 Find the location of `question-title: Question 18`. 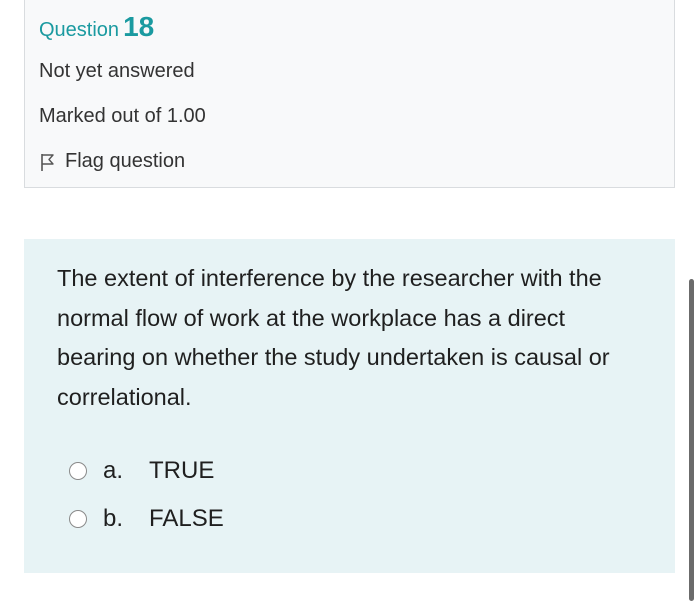

question-title: Question 18 is located at coordinates (96, 27).